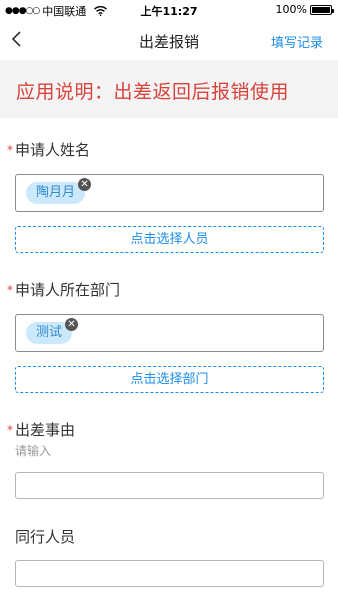 This screenshot has width=338, height=600. I want to click on battery-percent: 100%, so click(291, 9).